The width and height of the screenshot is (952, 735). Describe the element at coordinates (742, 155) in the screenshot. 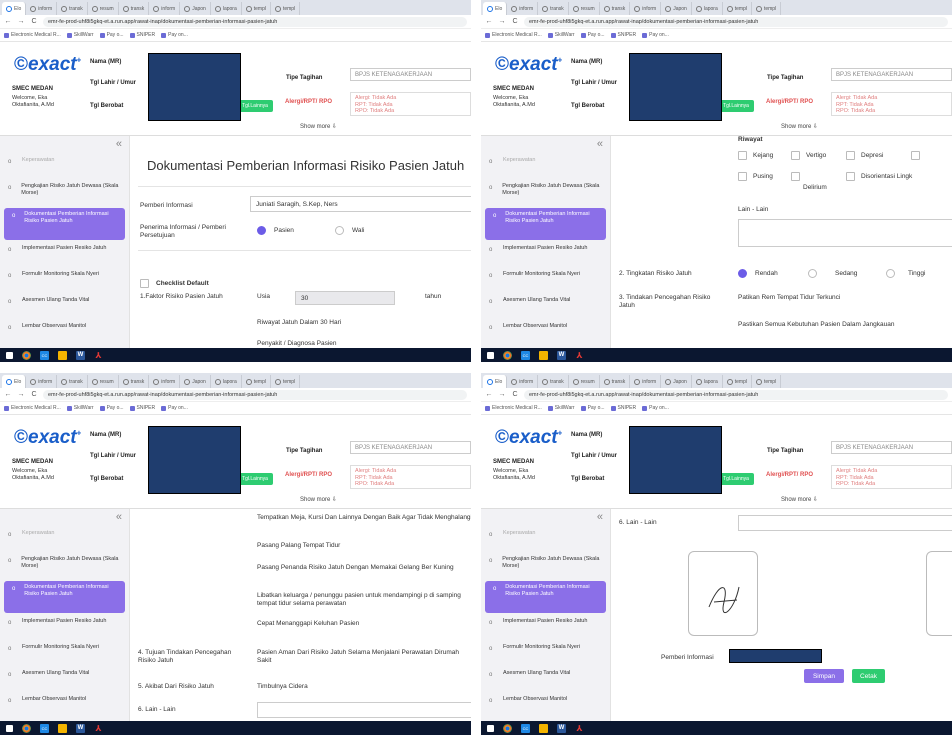

I see `kejang-checkbox` at that location.